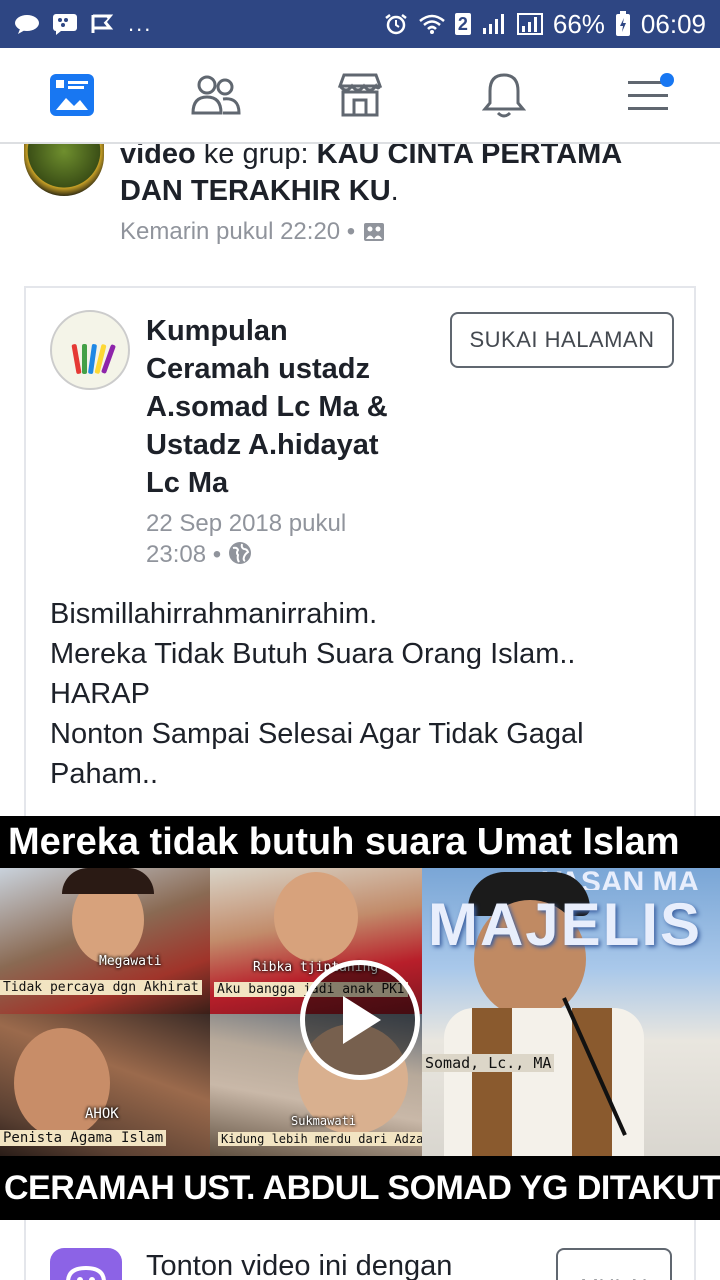 The height and width of the screenshot is (1280, 720). What do you see at coordinates (488, 1063) in the screenshot?
I see `caption-name: Somad, Lc., MA` at bounding box center [488, 1063].